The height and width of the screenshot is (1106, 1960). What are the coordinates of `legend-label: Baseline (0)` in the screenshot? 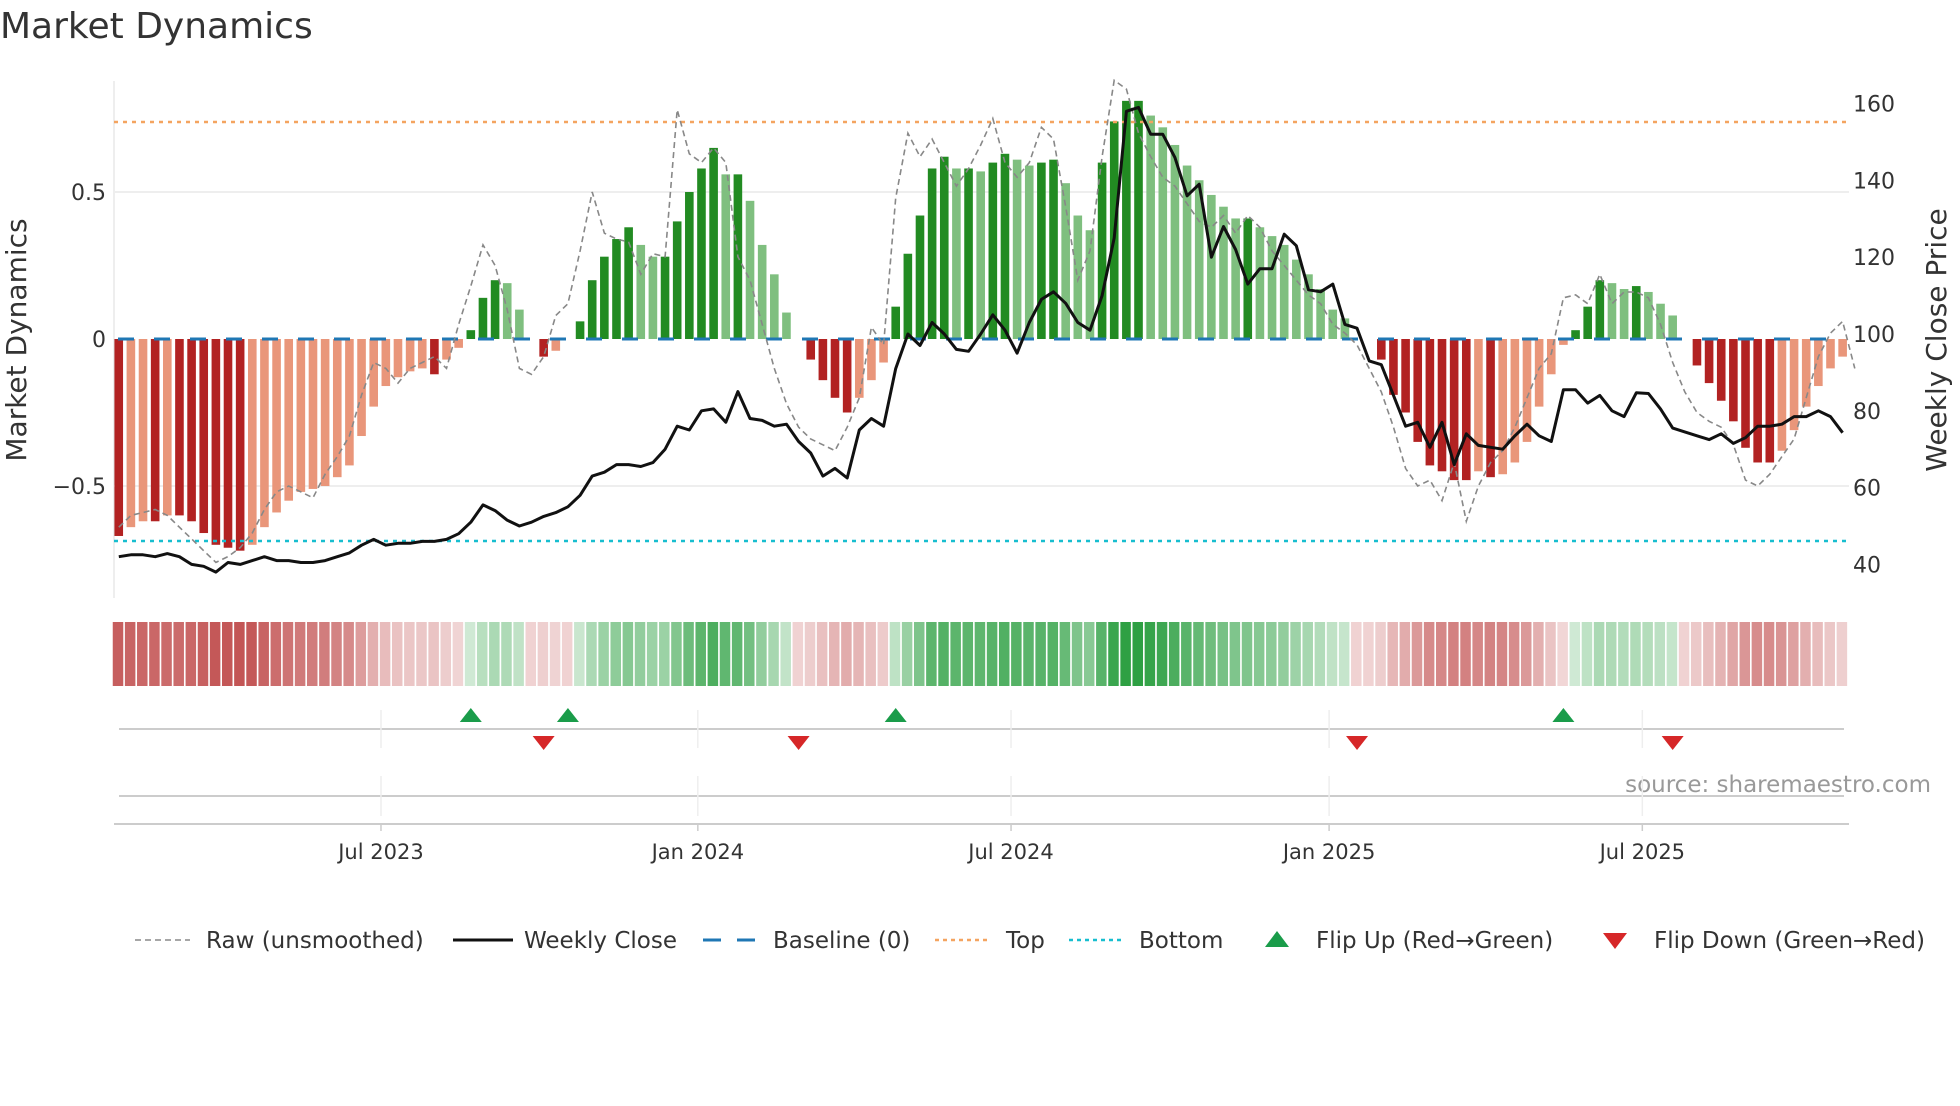 It's located at (841, 941).